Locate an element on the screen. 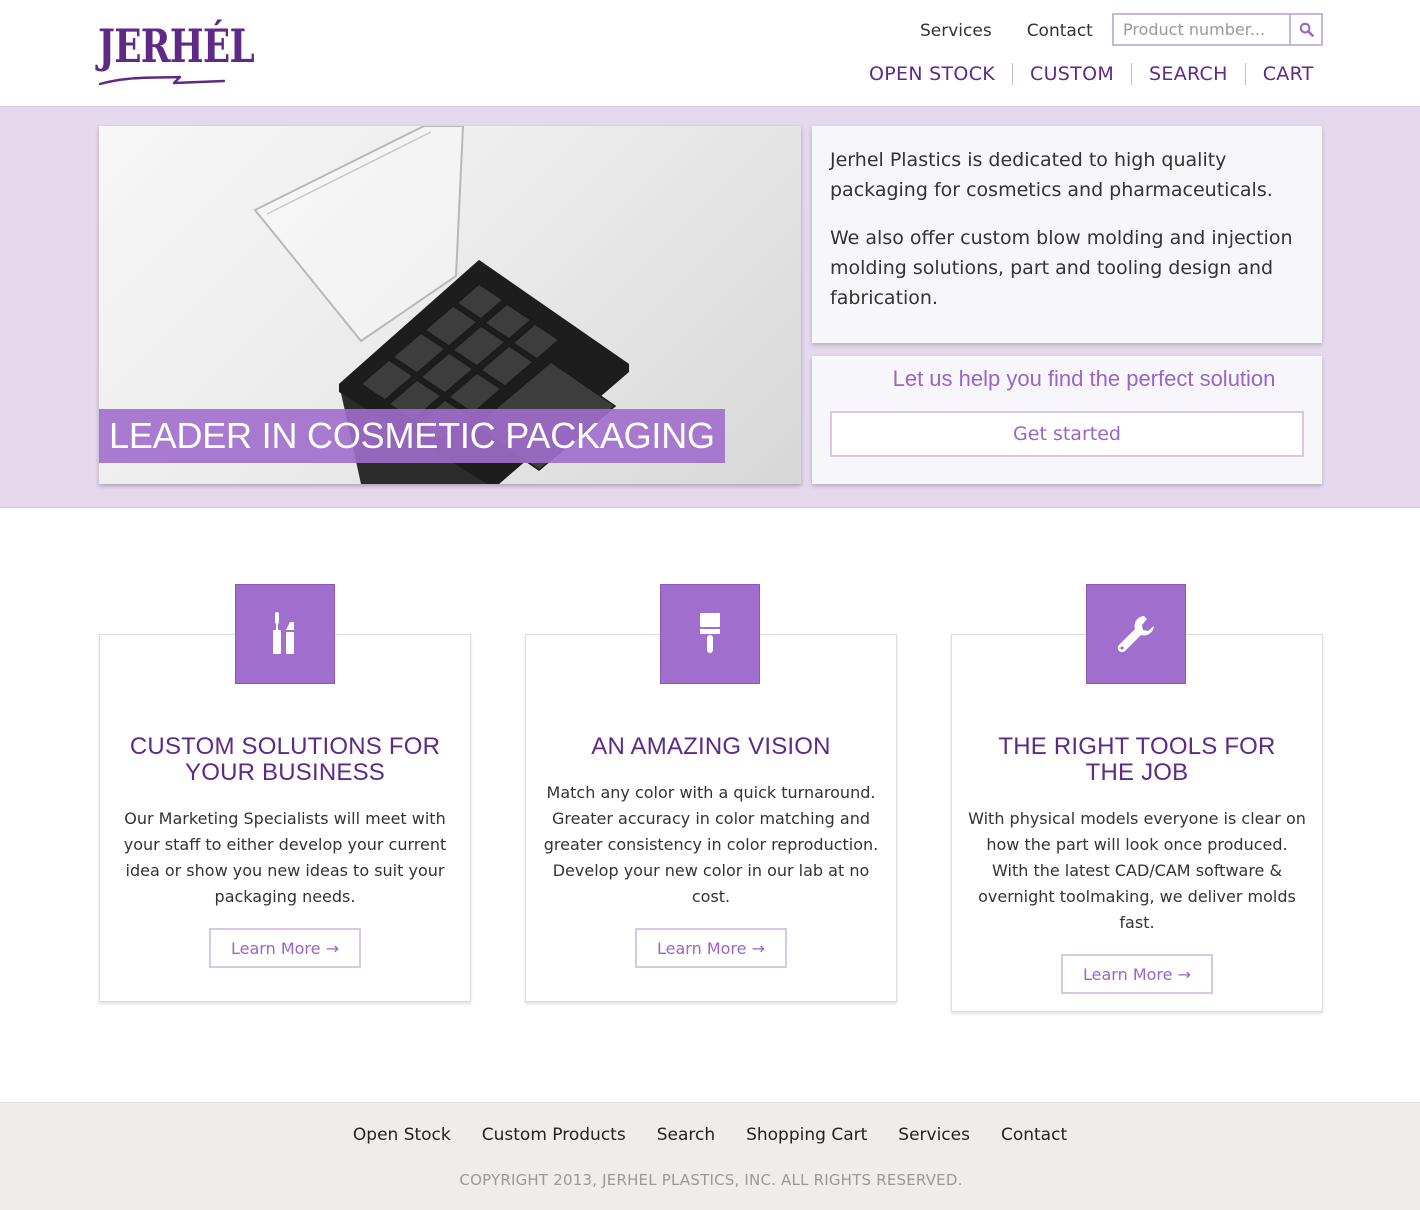 This screenshot has height=1210, width=1420. hero-image: LEADER IN COSMETIC PACKAGING is located at coordinates (450, 305).